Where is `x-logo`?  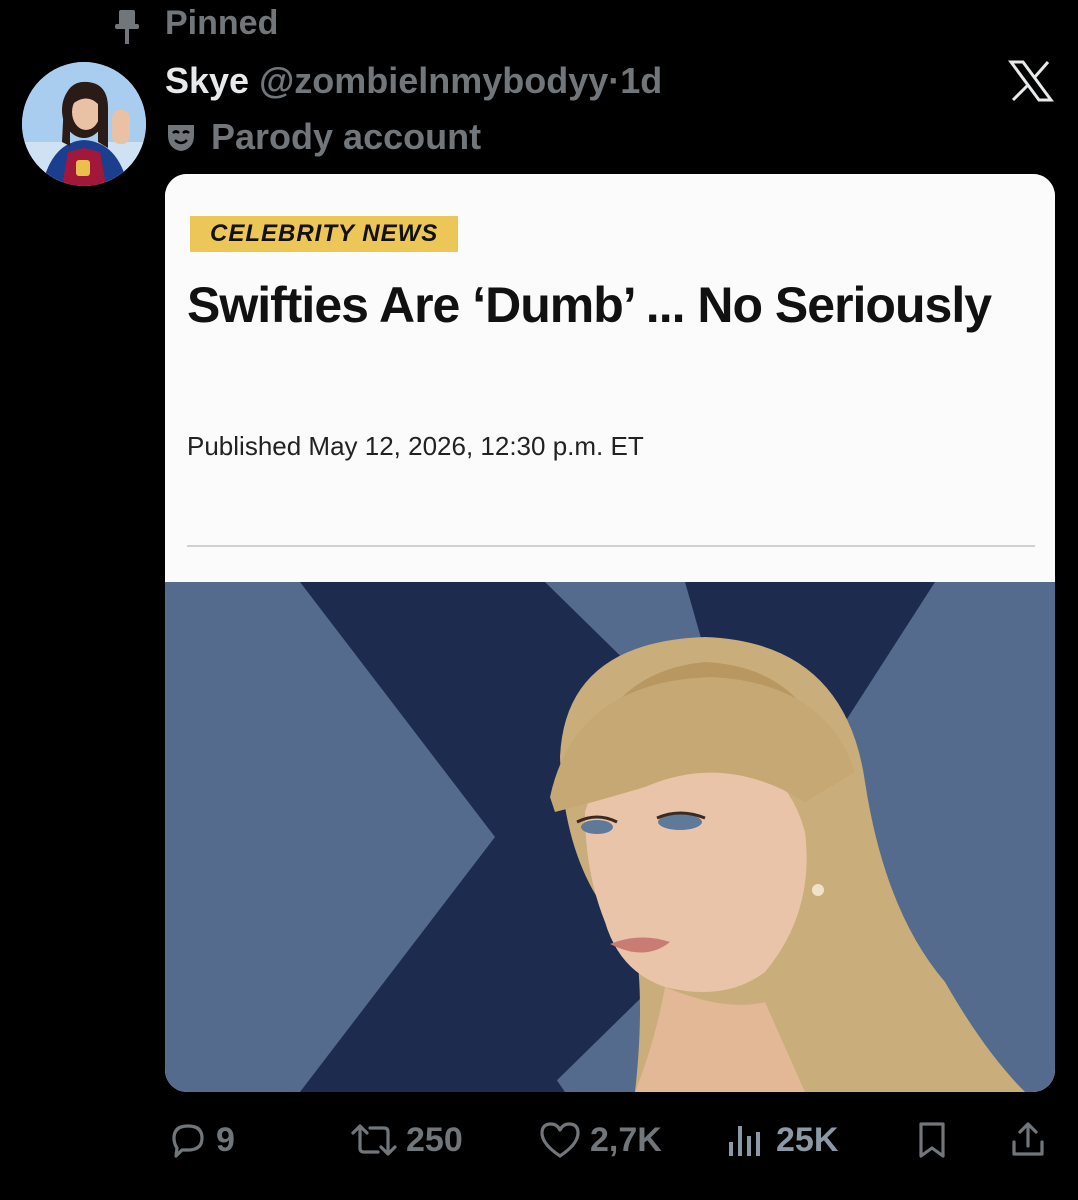
x-logo is located at coordinates (1031, 81).